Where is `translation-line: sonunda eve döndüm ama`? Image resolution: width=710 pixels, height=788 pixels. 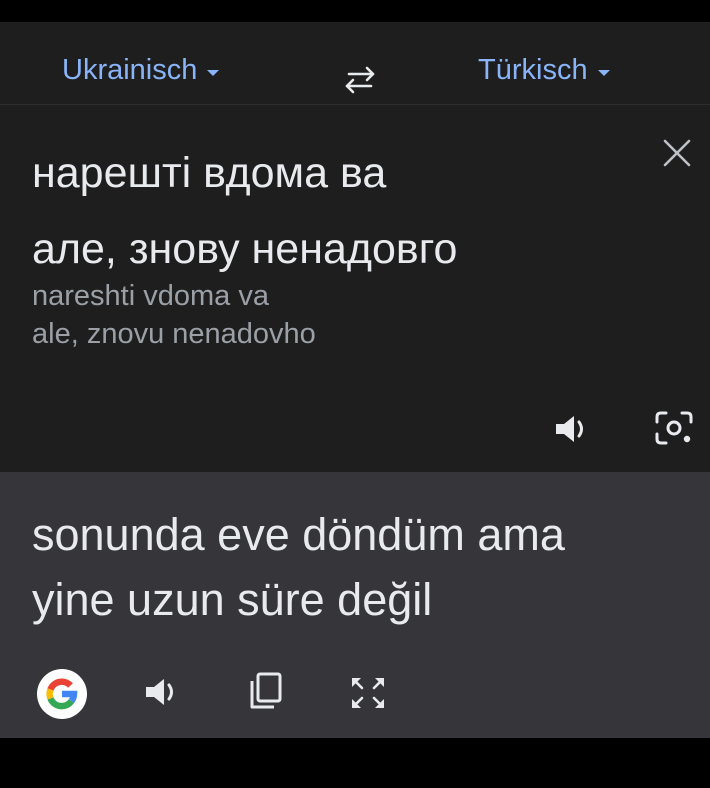 translation-line: sonunda eve döndüm ama is located at coordinates (298, 534).